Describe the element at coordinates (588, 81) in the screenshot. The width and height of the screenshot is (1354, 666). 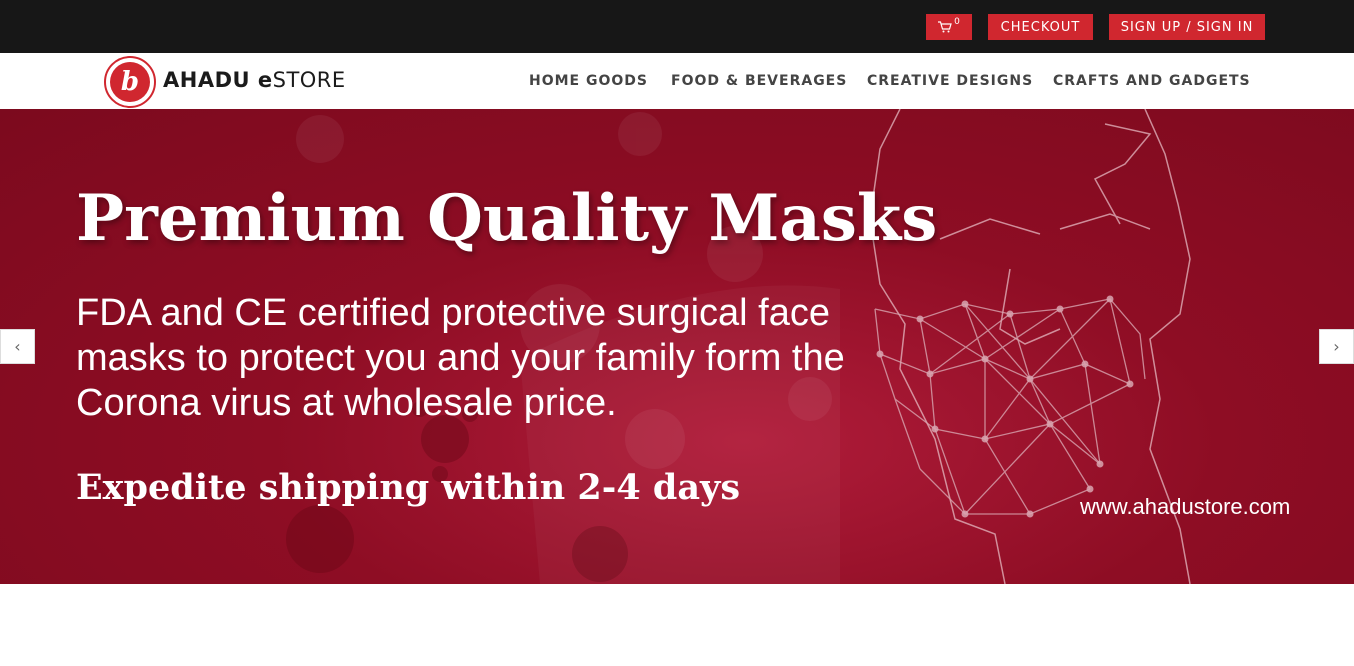
I see `nav-home-goods: HOME GOODS` at that location.